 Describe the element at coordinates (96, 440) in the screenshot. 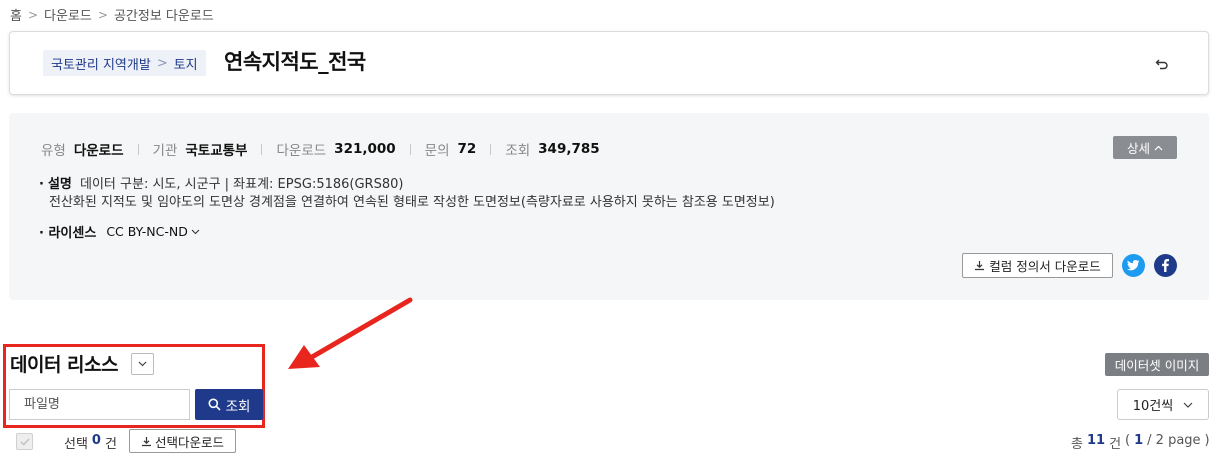

I see `selection-count-value: 0` at that location.